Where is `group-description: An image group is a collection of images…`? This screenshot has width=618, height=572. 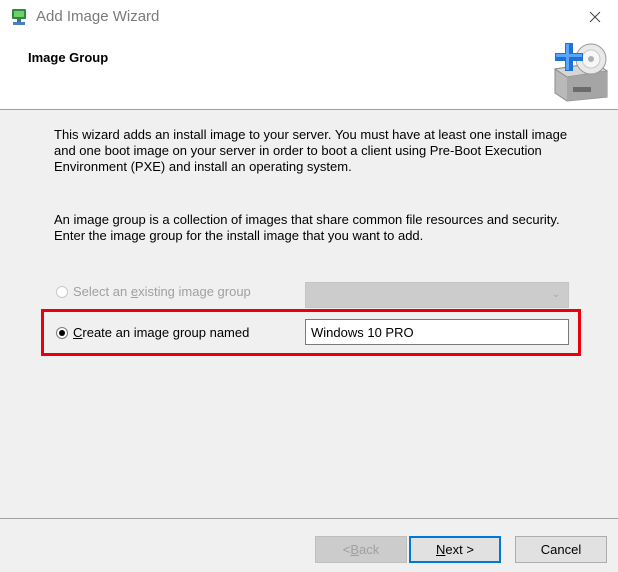 group-description: An image group is a collection of images… is located at coordinates (307, 227).